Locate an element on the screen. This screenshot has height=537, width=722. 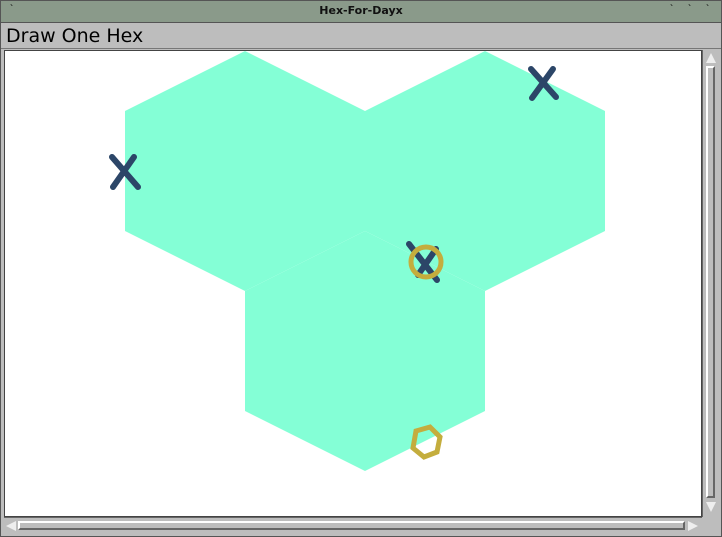
scroll-corner is located at coordinates (710, 525).